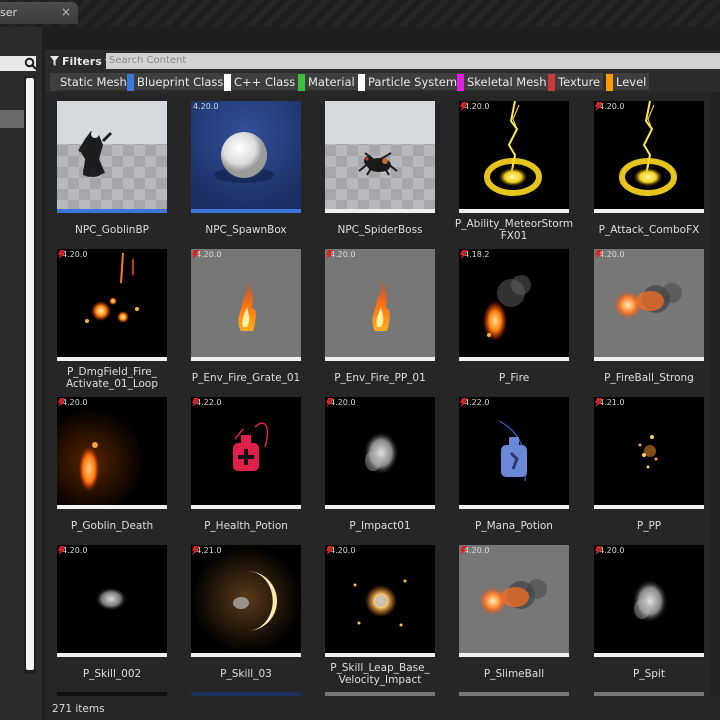 This screenshot has width=720, height=720. Describe the element at coordinates (246, 378) in the screenshot. I see `asset-name: P_Env_Fire_Grate_01` at that location.